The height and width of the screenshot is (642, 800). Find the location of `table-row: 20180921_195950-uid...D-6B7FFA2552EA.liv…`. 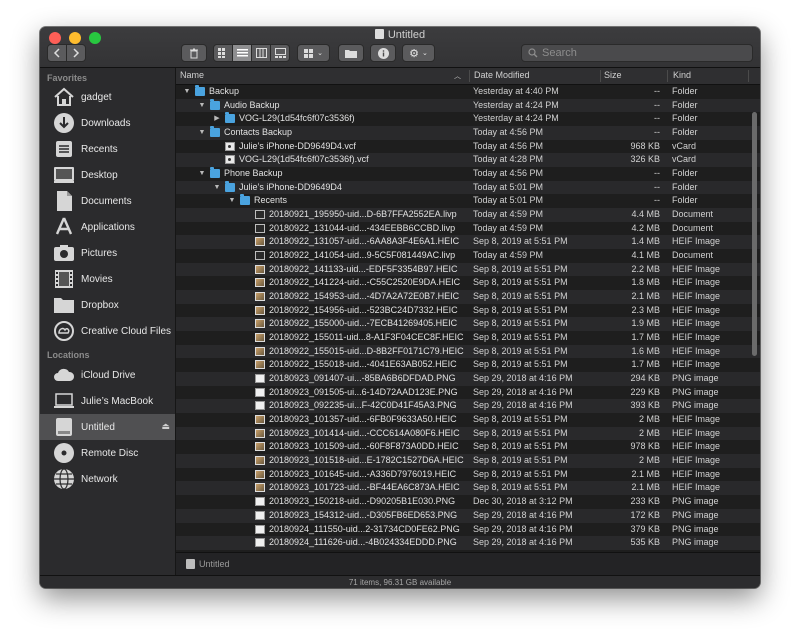

table-row: 20180921_195950-uid...D-6B7FFA2552EA.liv… is located at coordinates (468, 215).